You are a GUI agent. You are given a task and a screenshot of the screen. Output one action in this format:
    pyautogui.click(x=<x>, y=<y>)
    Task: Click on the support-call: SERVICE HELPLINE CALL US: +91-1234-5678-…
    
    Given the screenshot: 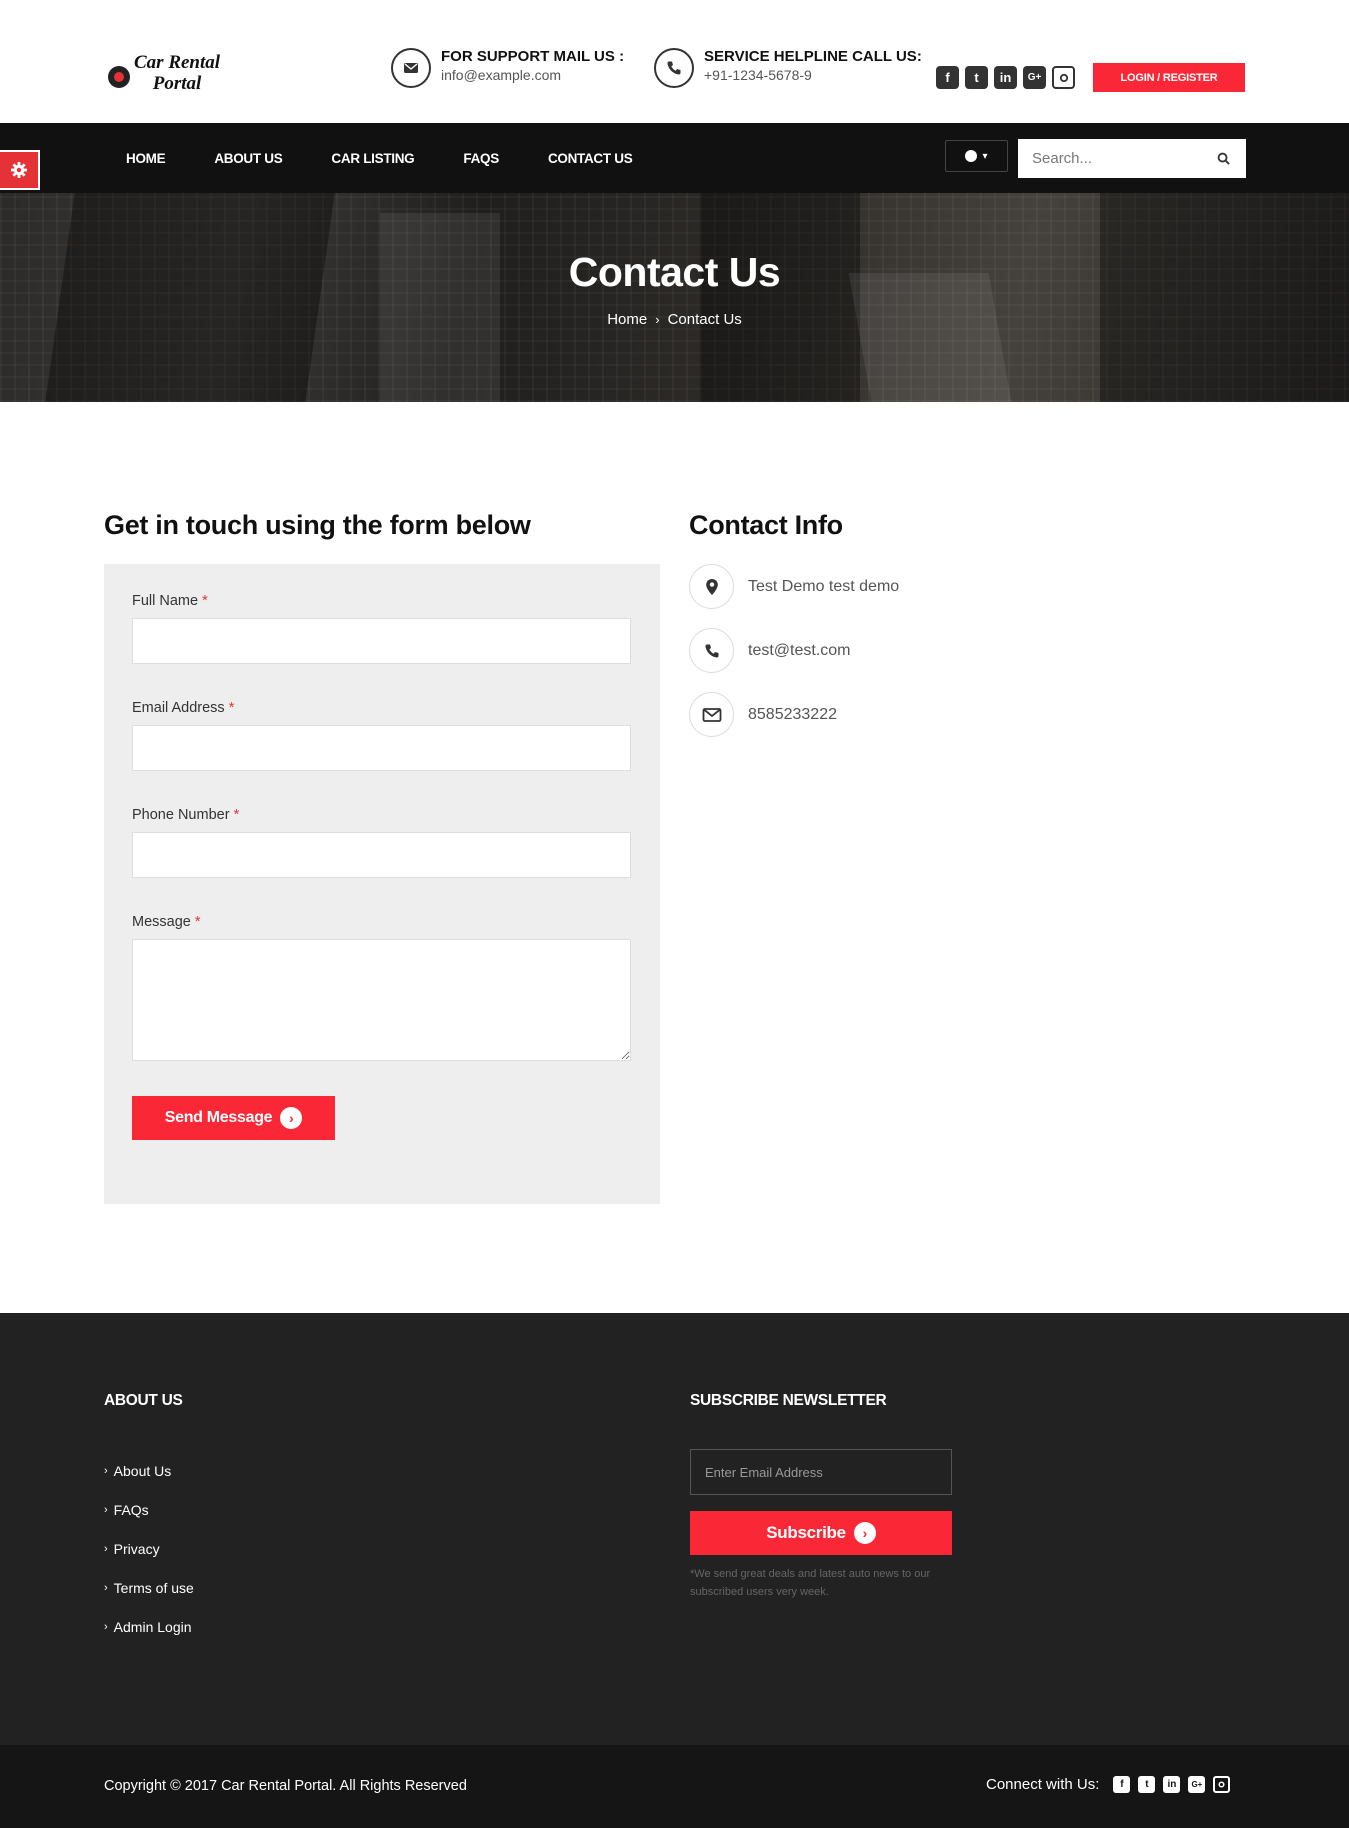 What is the action you would take?
    pyautogui.click(x=788, y=68)
    